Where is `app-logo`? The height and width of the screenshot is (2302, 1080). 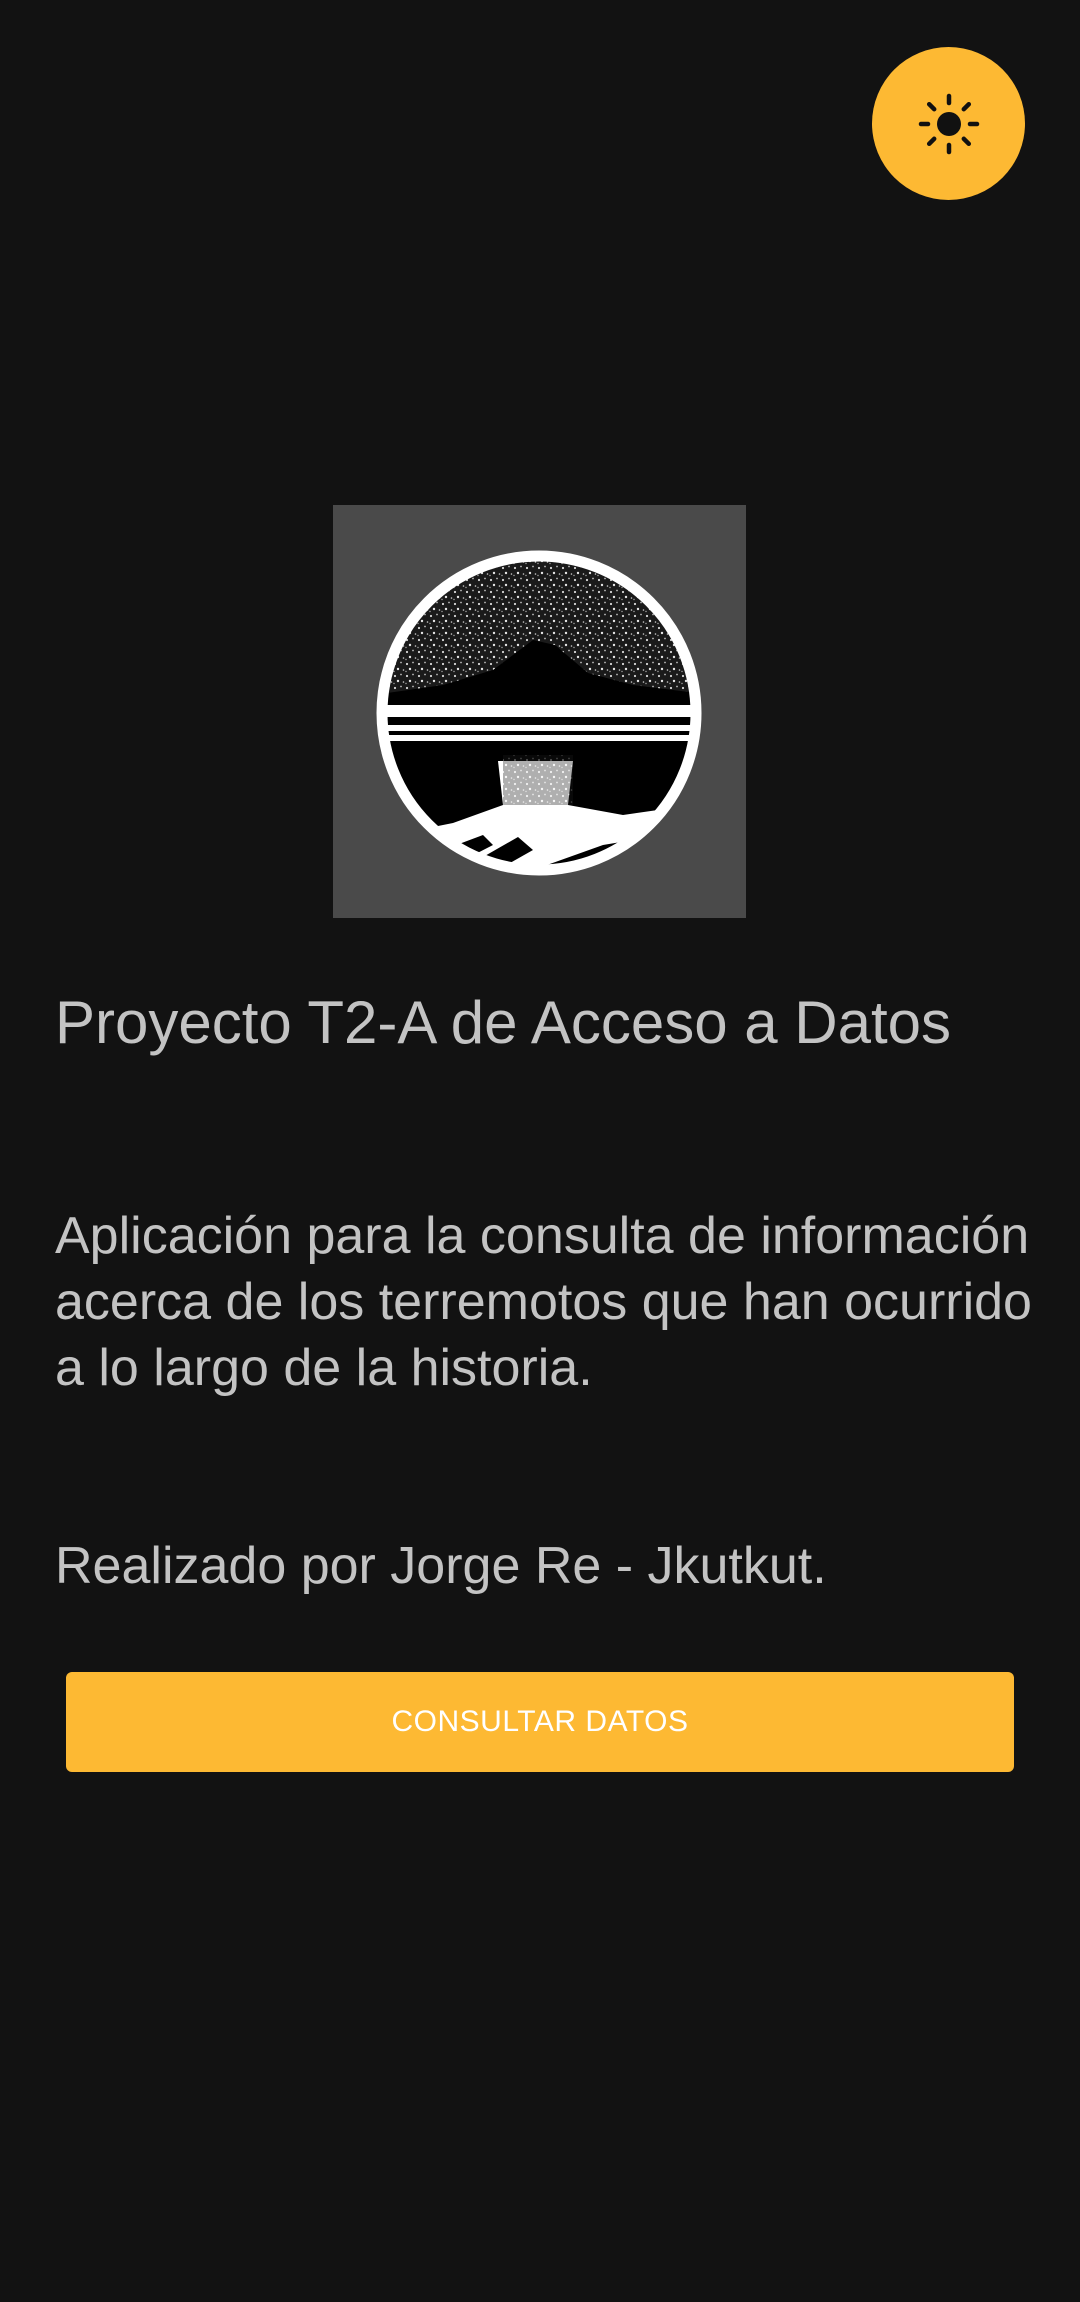 app-logo is located at coordinates (539, 711).